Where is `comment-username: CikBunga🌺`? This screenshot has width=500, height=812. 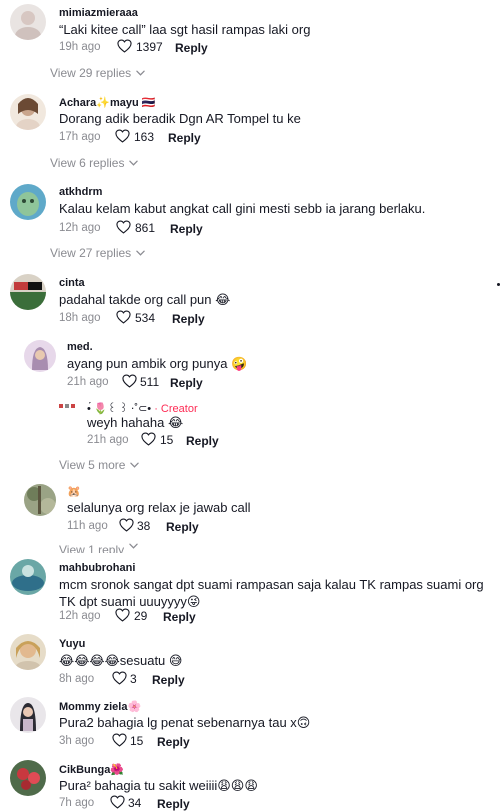 comment-username: CikBunga🌺 is located at coordinates (91, 769).